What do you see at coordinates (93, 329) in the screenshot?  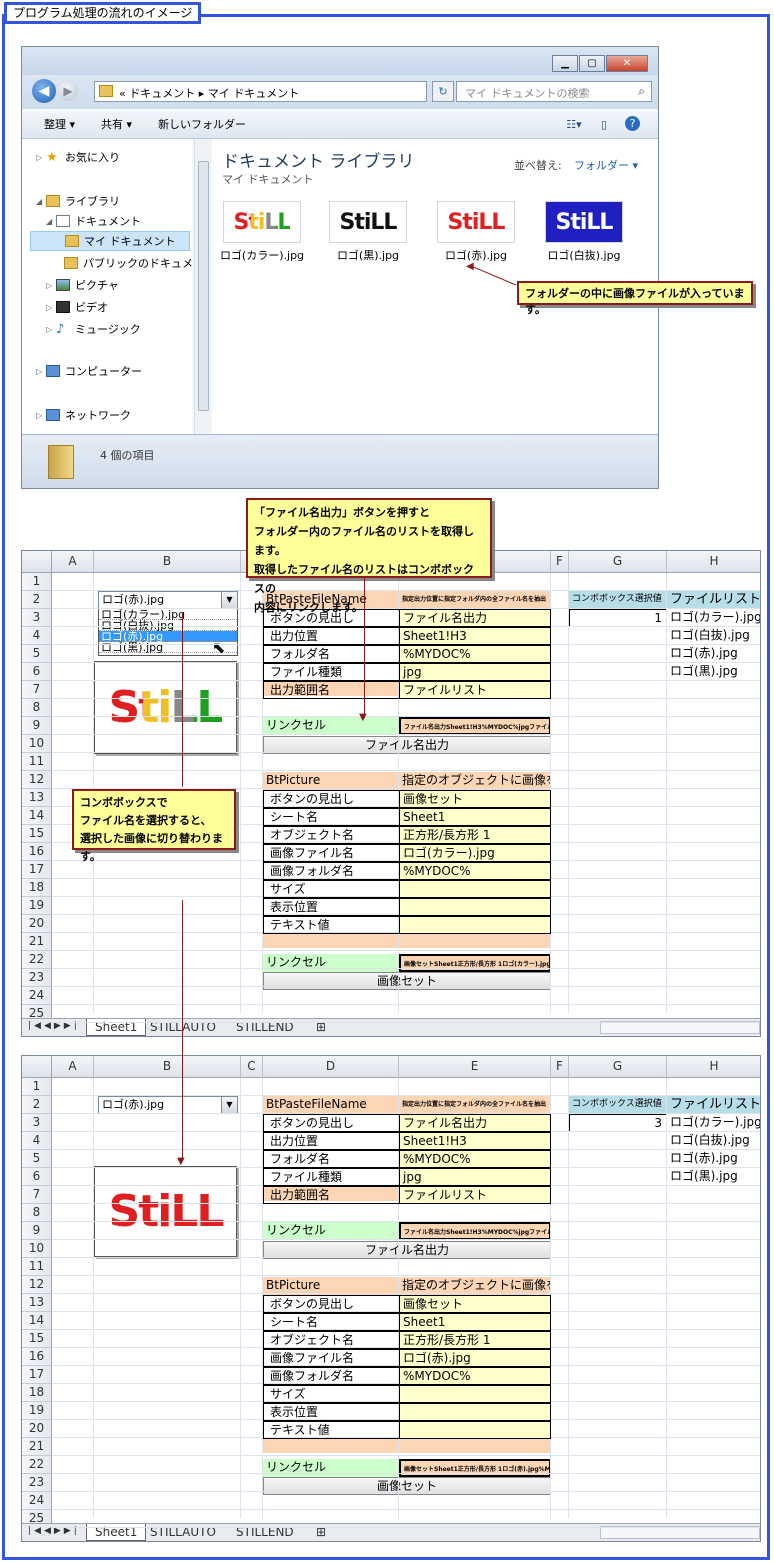 I see `nav-item-music: ▷ ♪ ミュージック` at bounding box center [93, 329].